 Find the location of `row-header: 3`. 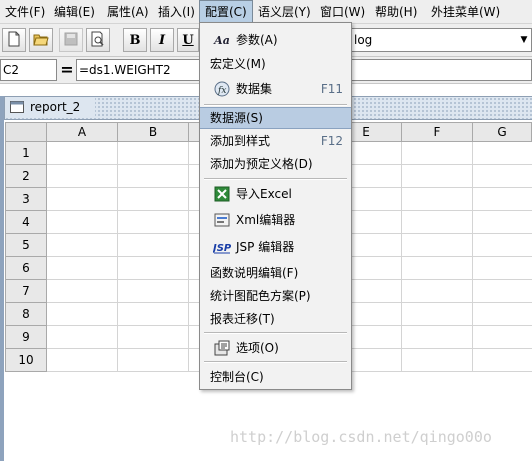

row-header: 3 is located at coordinates (26, 199).